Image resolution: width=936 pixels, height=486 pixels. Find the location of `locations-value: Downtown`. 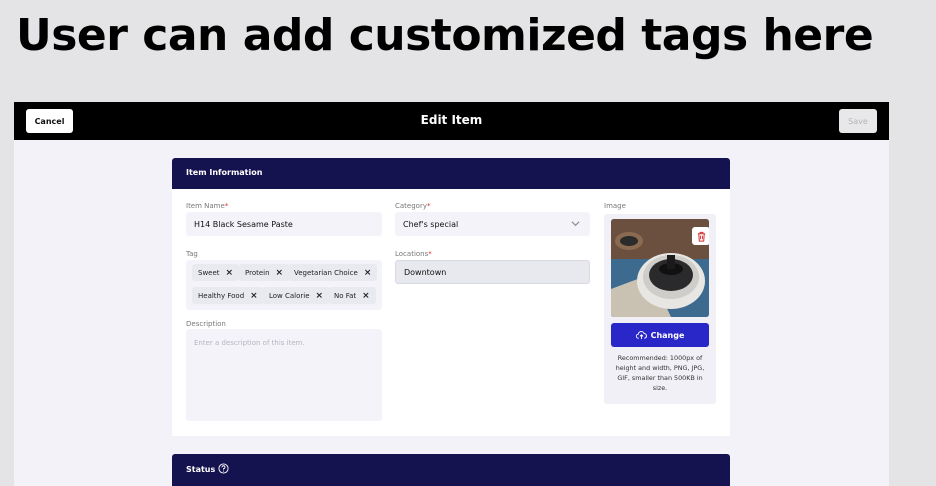

locations-value: Downtown is located at coordinates (425, 272).